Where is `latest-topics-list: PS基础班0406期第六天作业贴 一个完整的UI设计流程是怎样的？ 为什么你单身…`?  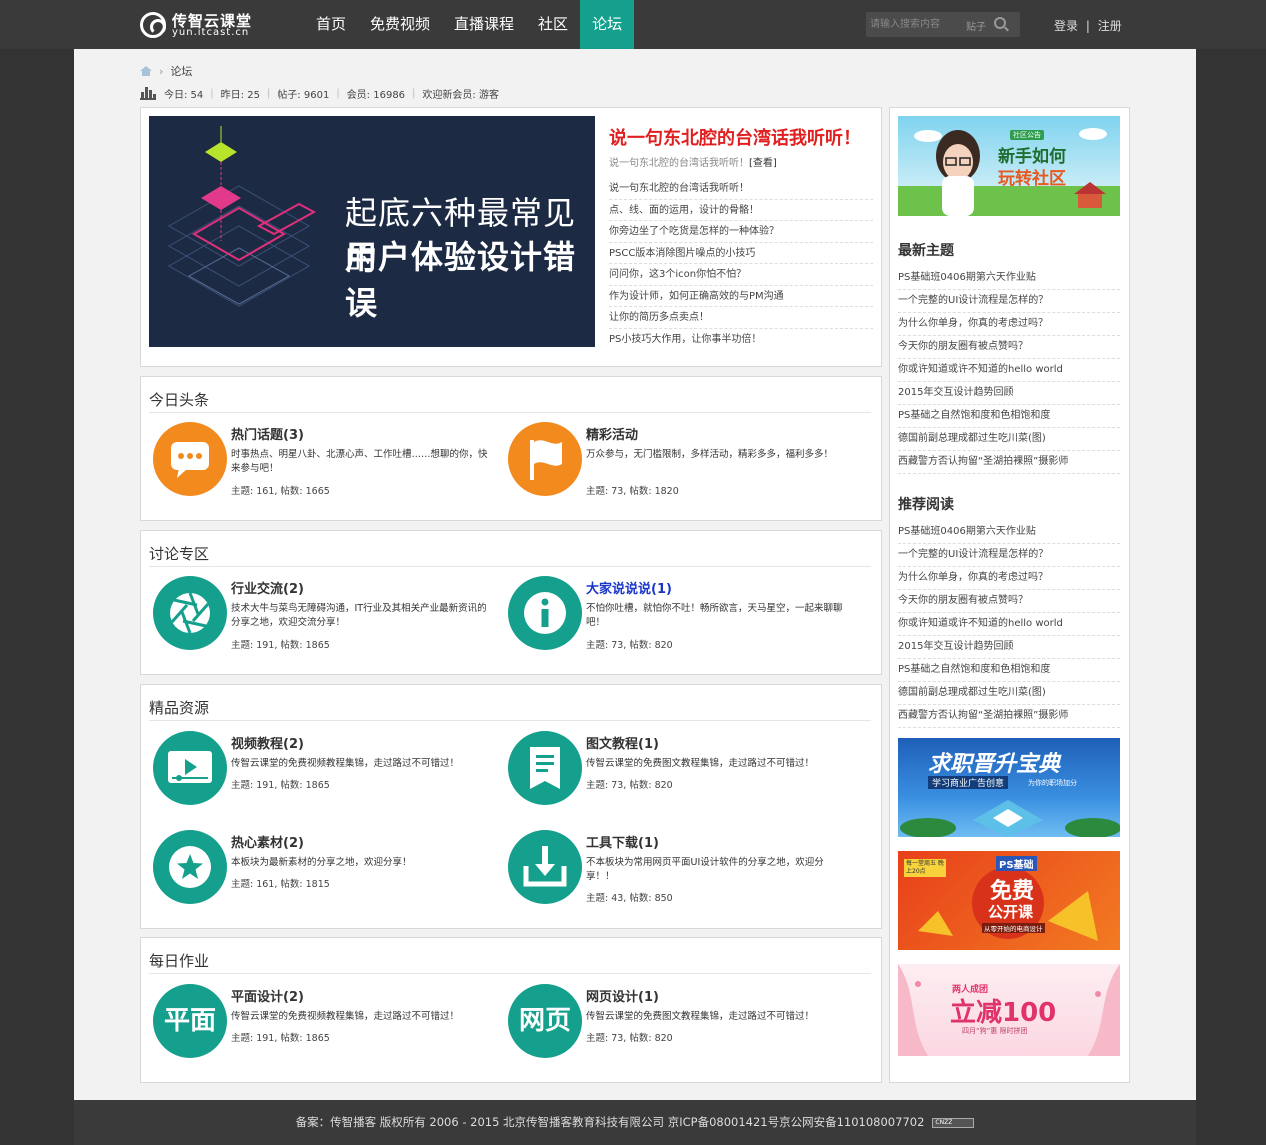
latest-topics-list: PS基础班0406期第六天作业贴 一个完整的UI设计流程是怎样的？ 为什么你单身… is located at coordinates (1009, 370).